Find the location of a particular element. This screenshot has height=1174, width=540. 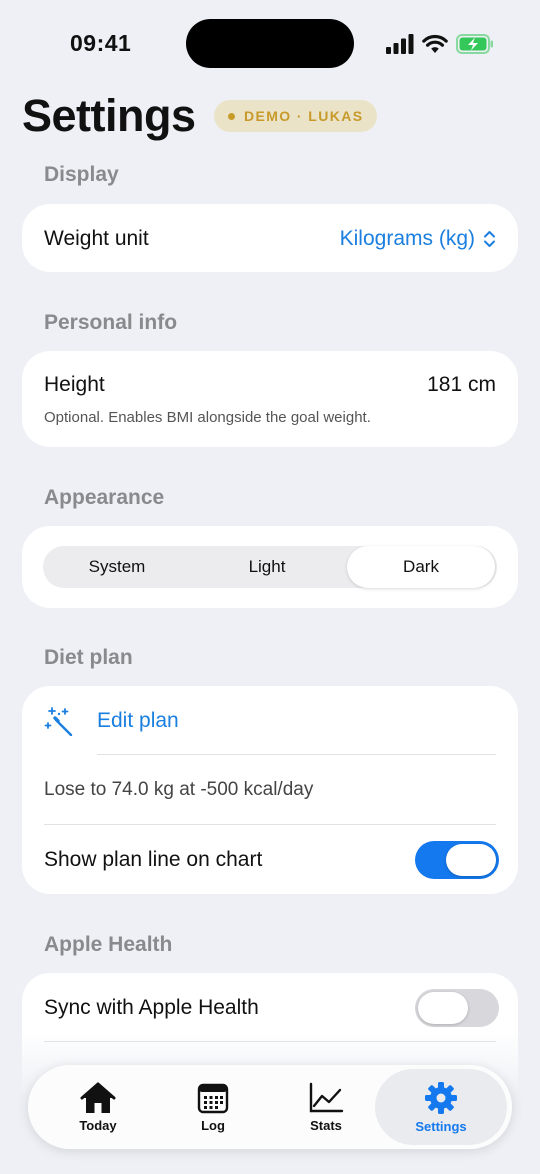

segment-light: Light is located at coordinates (267, 567).